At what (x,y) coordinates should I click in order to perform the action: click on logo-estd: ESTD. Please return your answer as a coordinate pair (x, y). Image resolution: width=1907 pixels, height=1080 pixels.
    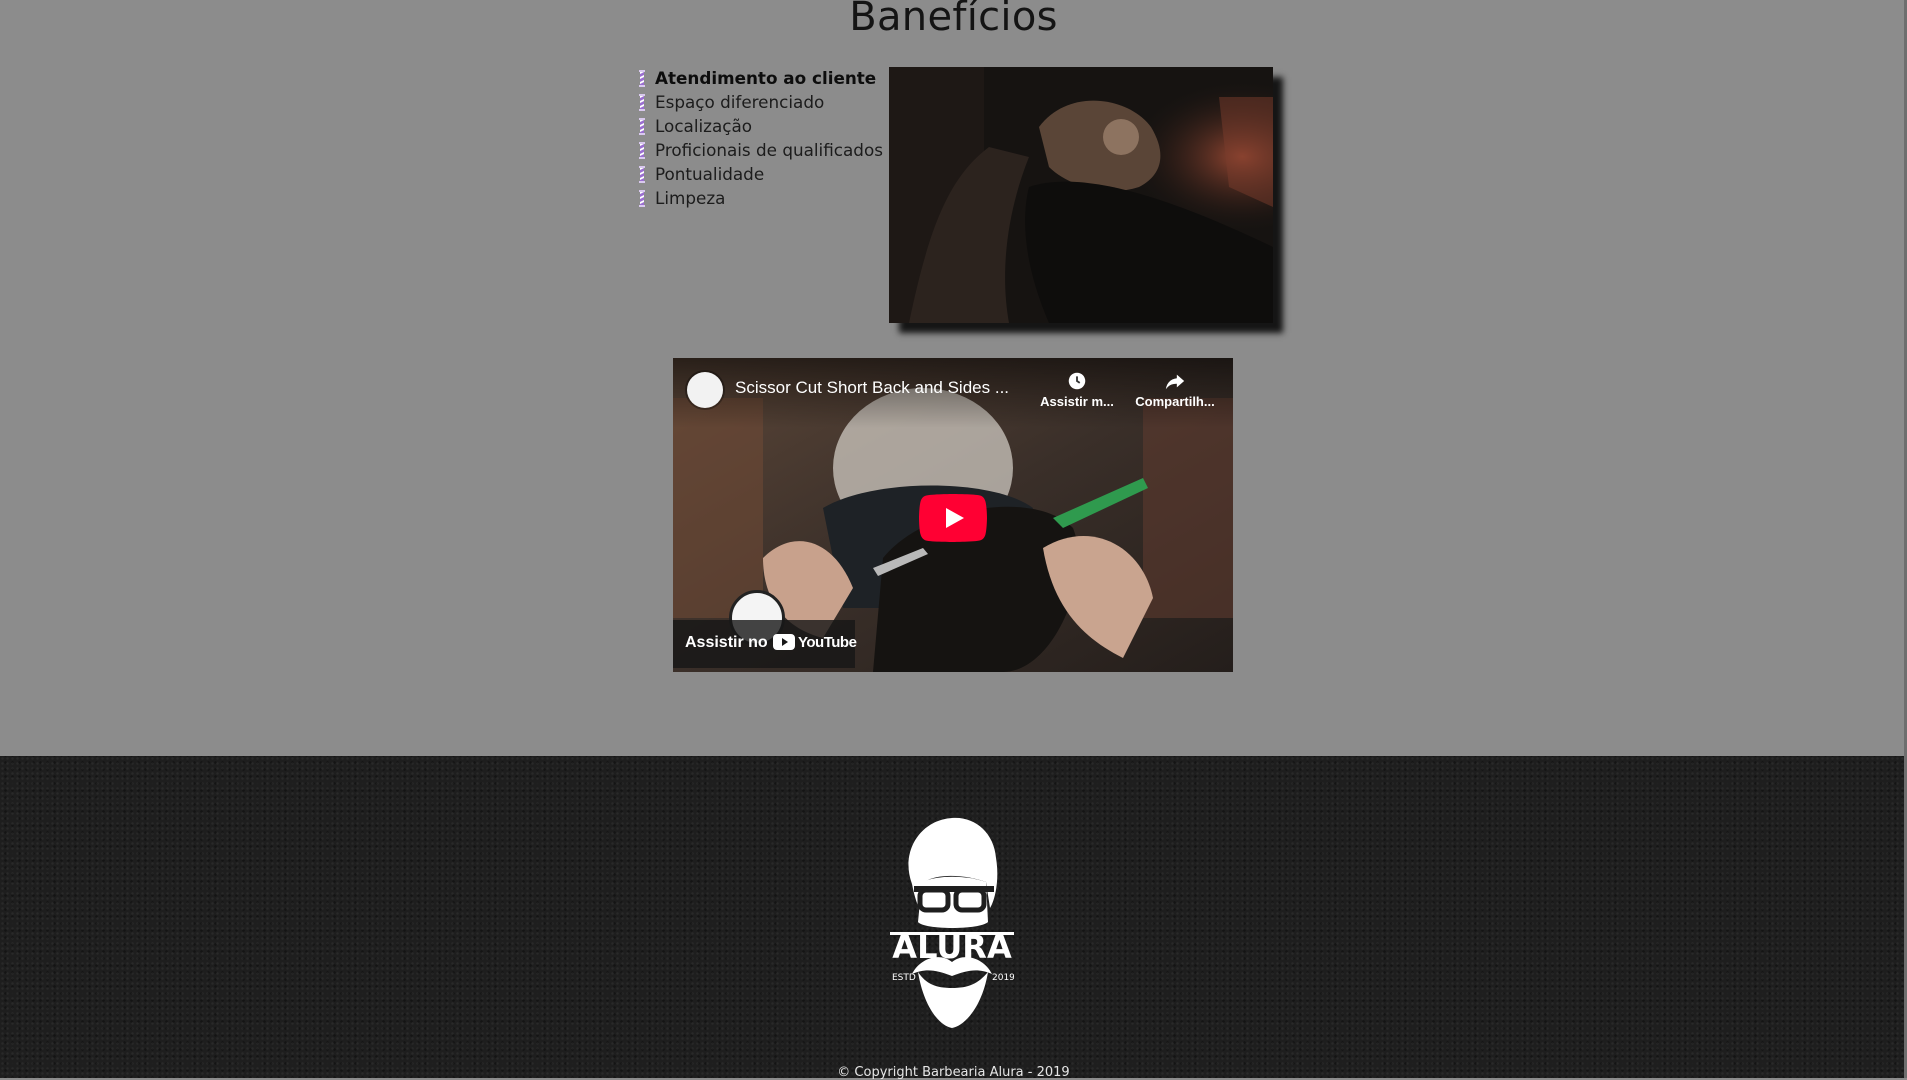
    Looking at the image, I should click on (904, 978).